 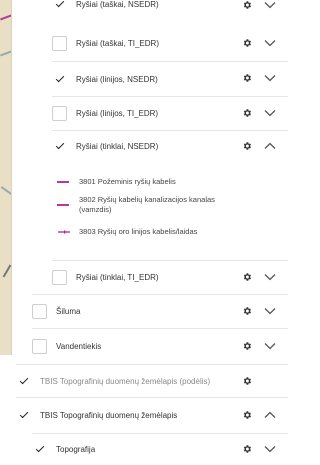 I want to click on layer-row-rysiai-tinklai-ti-edr: Ryšiai (tinklai, TI_EDR), so click(x=170, y=277).